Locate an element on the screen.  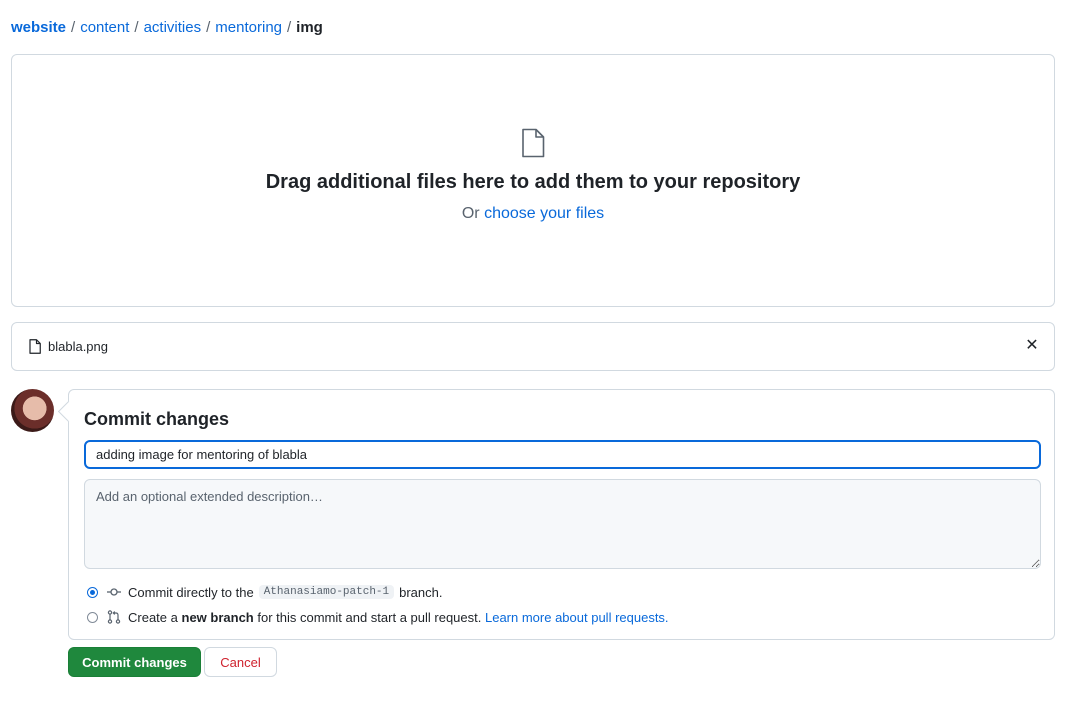
cancel-button: Cancel is located at coordinates (240, 662).